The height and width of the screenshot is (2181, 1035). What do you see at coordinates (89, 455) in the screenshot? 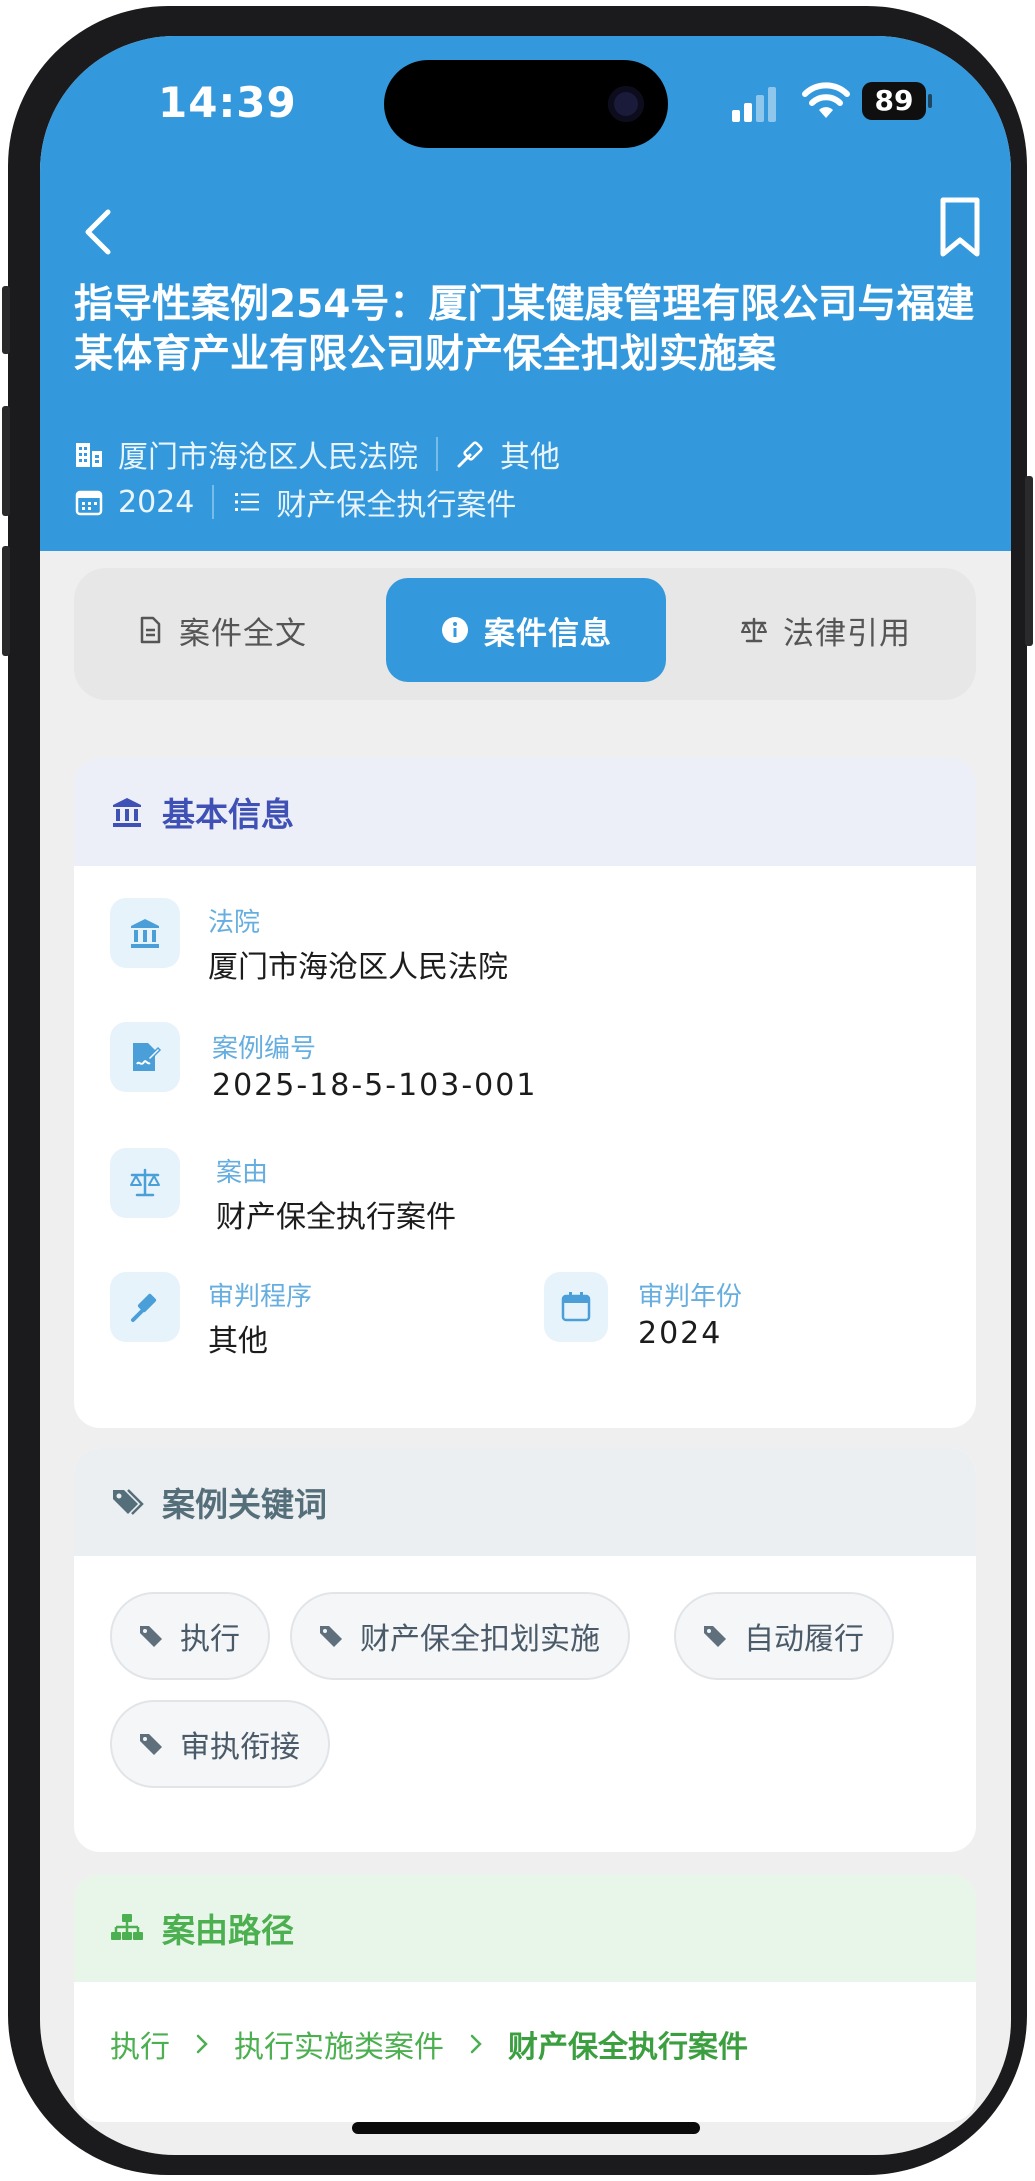
I see `building-icon` at bounding box center [89, 455].